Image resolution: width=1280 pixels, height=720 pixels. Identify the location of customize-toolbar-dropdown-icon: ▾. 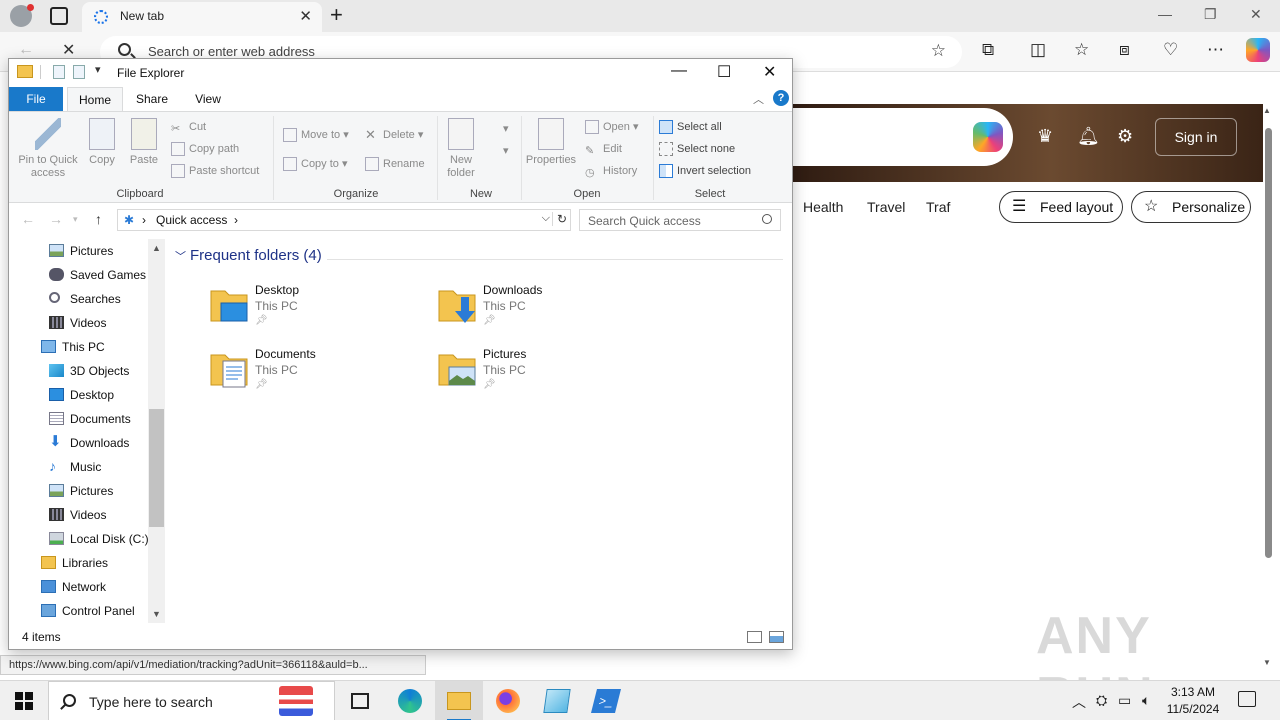
(98, 69).